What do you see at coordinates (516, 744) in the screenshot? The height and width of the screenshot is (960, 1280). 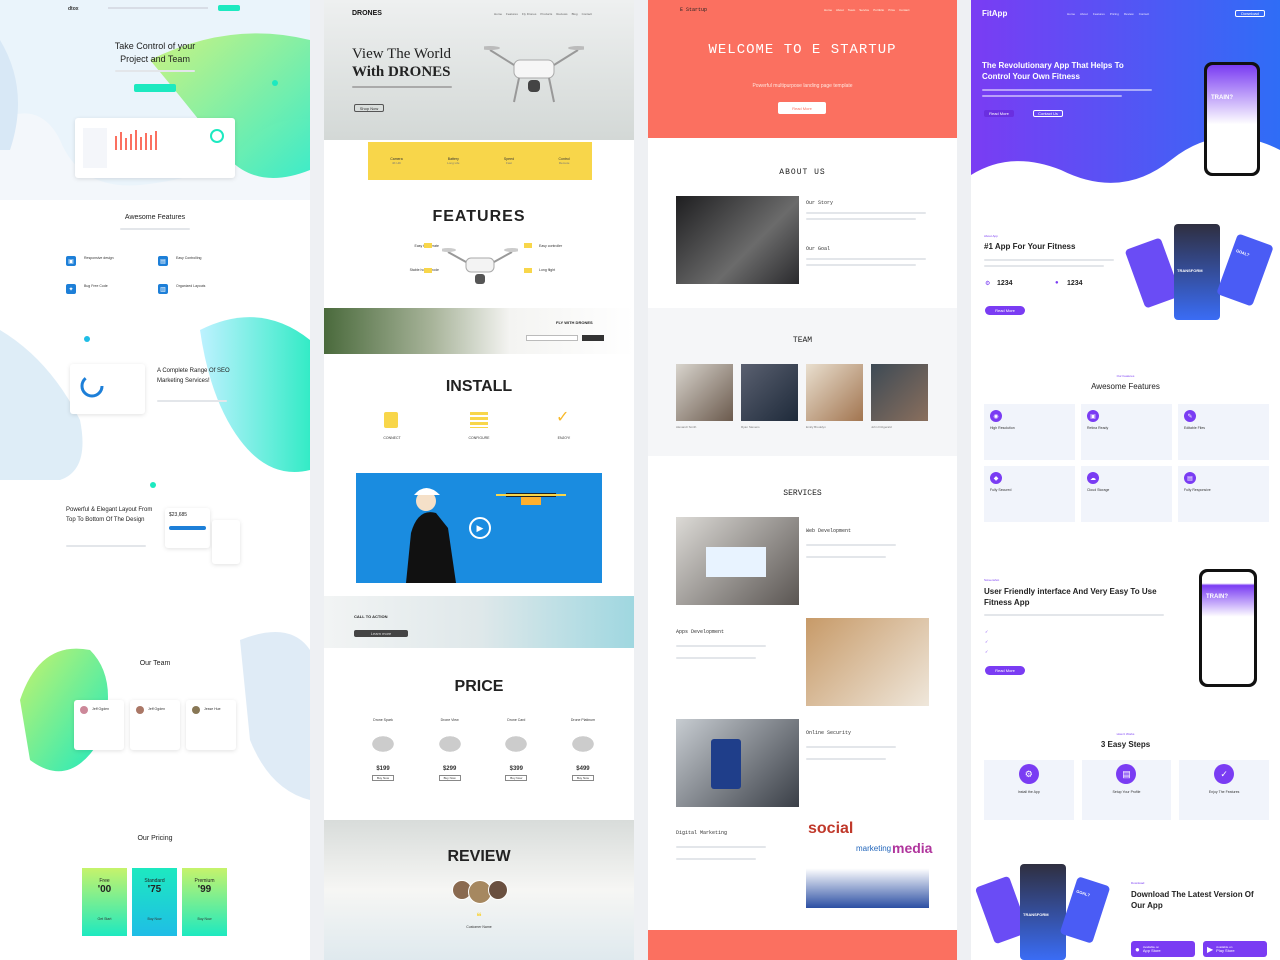 I see `drone-thumb` at bounding box center [516, 744].